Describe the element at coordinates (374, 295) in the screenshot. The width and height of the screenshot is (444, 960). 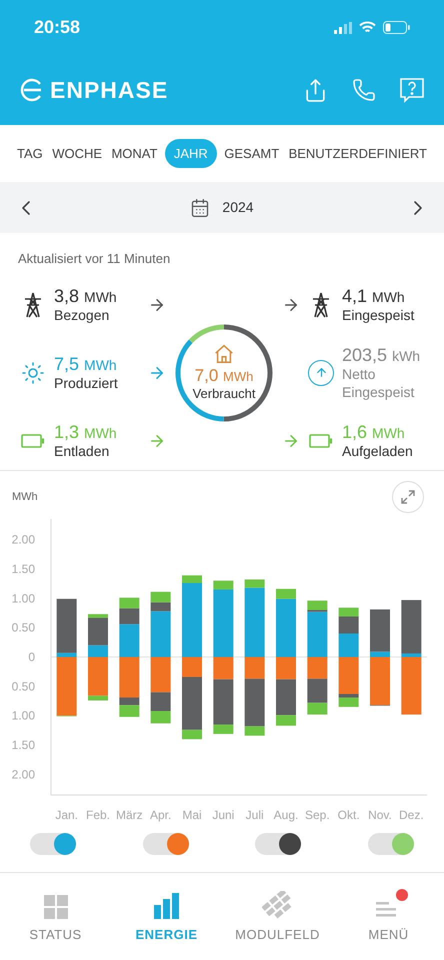
I see `stat-value: 4,1 MWh` at that location.